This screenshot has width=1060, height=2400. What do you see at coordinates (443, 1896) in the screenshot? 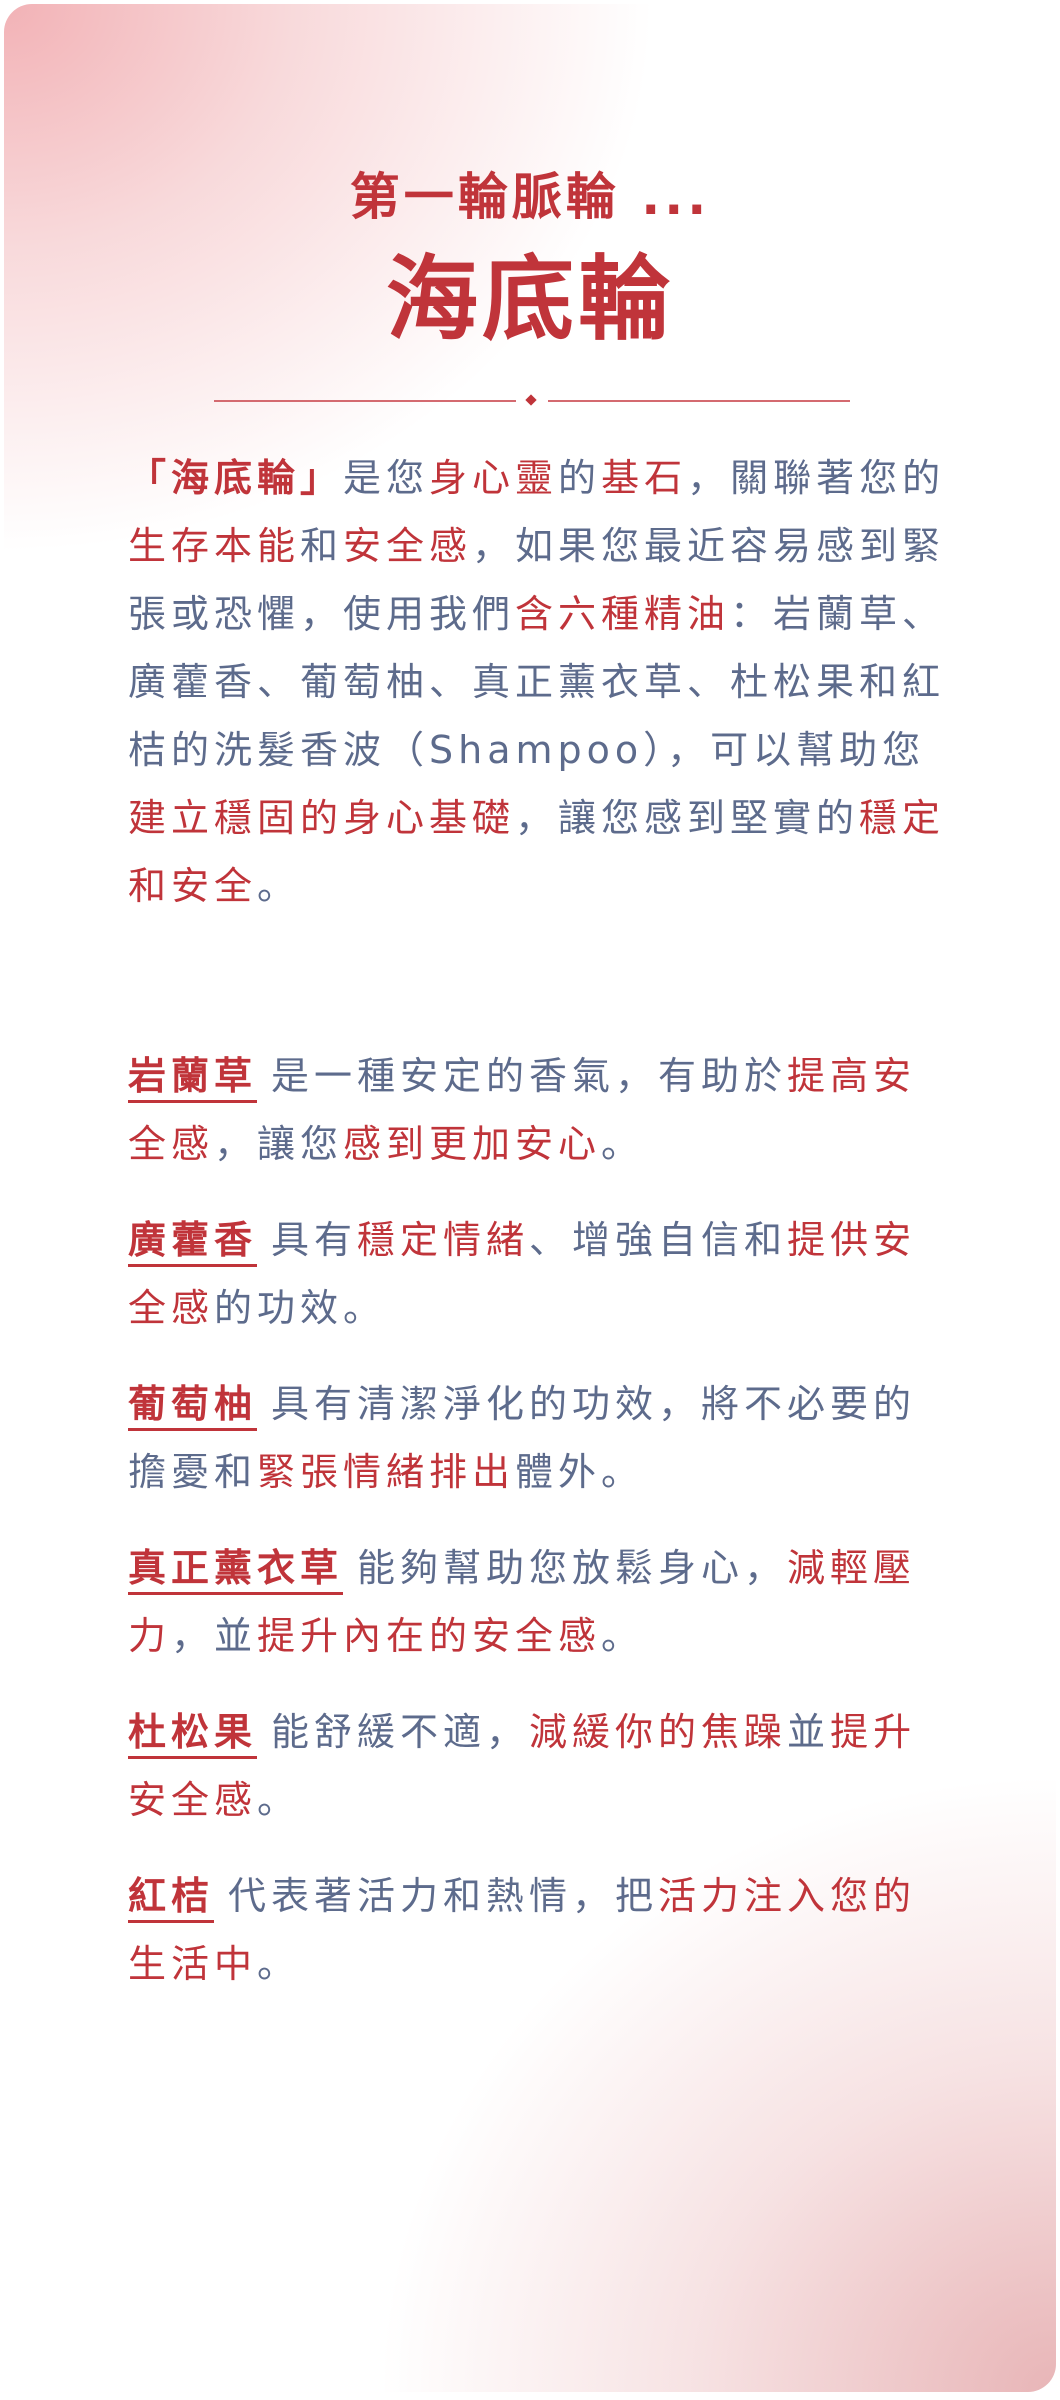
I see `body-text: 代表著活力和熱情，把` at bounding box center [443, 1896].